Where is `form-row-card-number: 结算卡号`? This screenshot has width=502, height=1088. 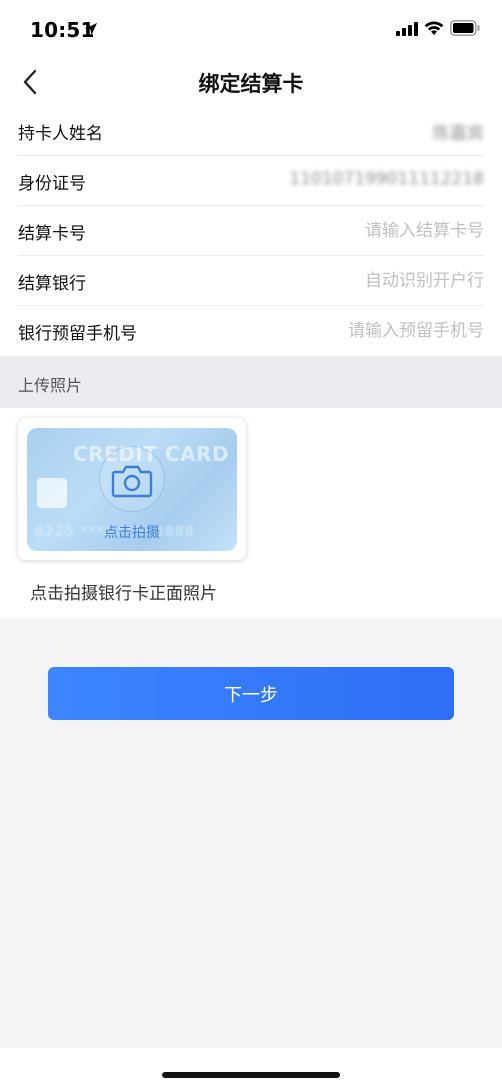 form-row-card-number: 结算卡号 is located at coordinates (251, 231).